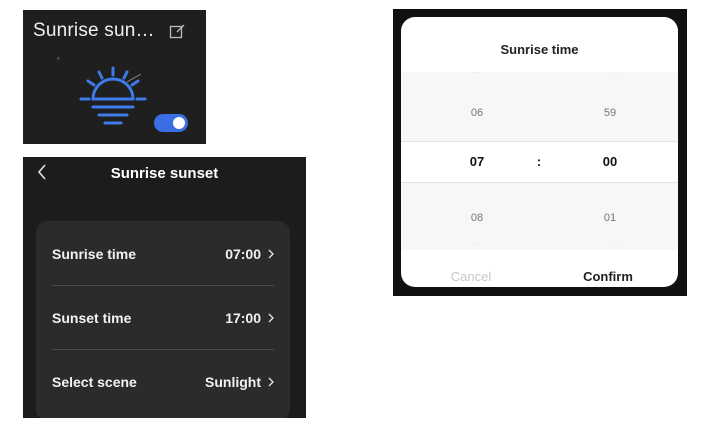 This screenshot has height=437, width=708. What do you see at coordinates (113, 95) in the screenshot?
I see `sunrise-icon` at bounding box center [113, 95].